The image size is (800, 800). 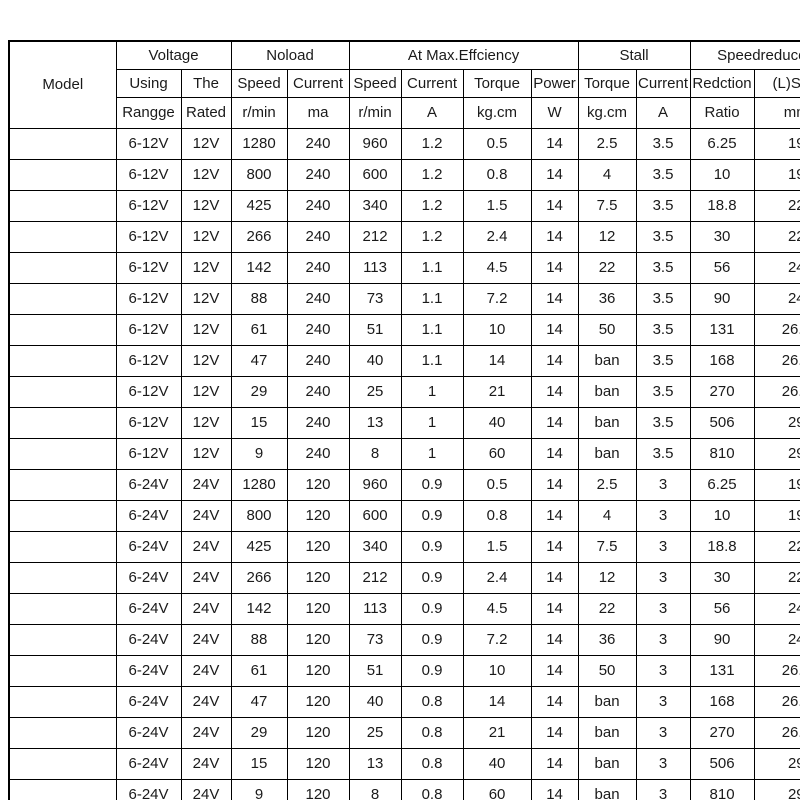 What do you see at coordinates (776, 113) in the screenshot?
I see `unit-length-mm: mm` at bounding box center [776, 113].